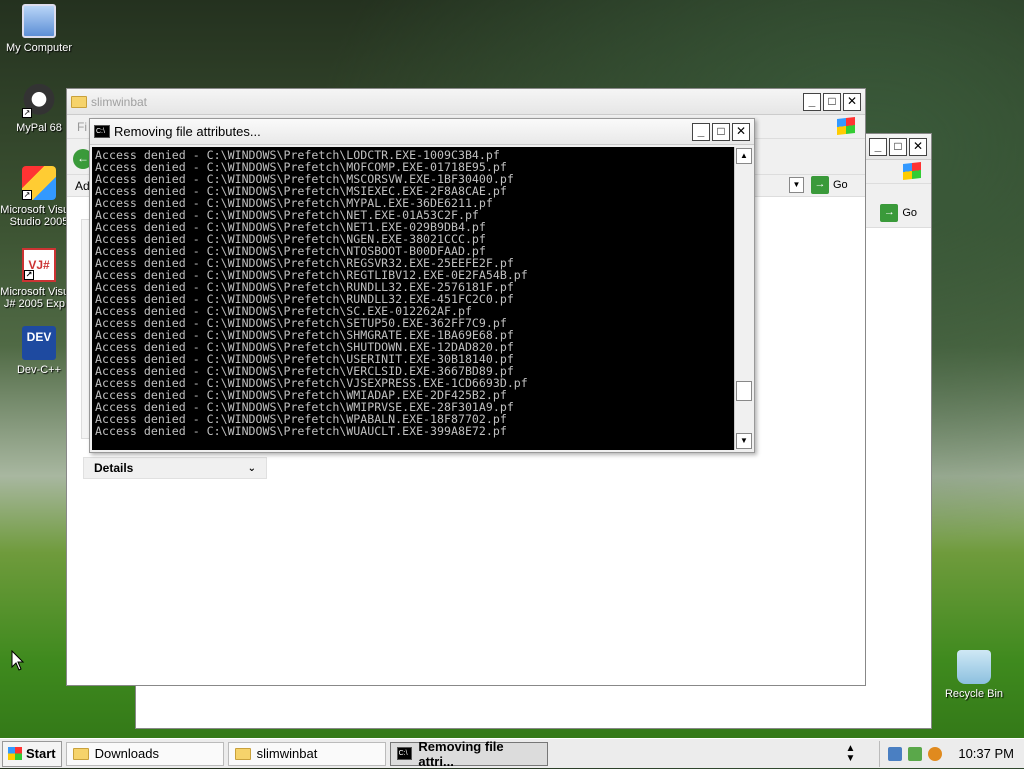 This screenshot has height=769, width=1024. I want to click on console-titlebar: C:\ Removing file attributes... _ □ ✕, so click(422, 132).